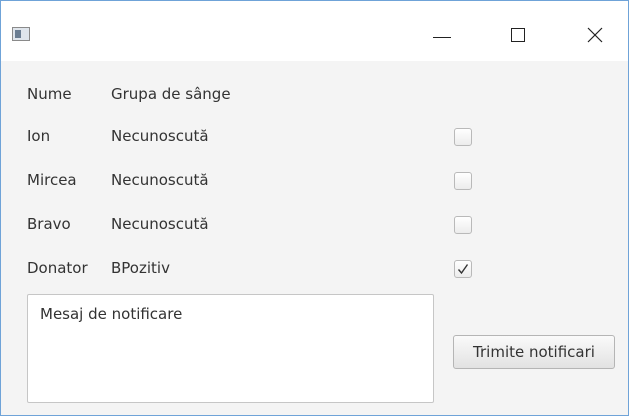  What do you see at coordinates (49, 94) in the screenshot?
I see `header-name: Nume` at bounding box center [49, 94].